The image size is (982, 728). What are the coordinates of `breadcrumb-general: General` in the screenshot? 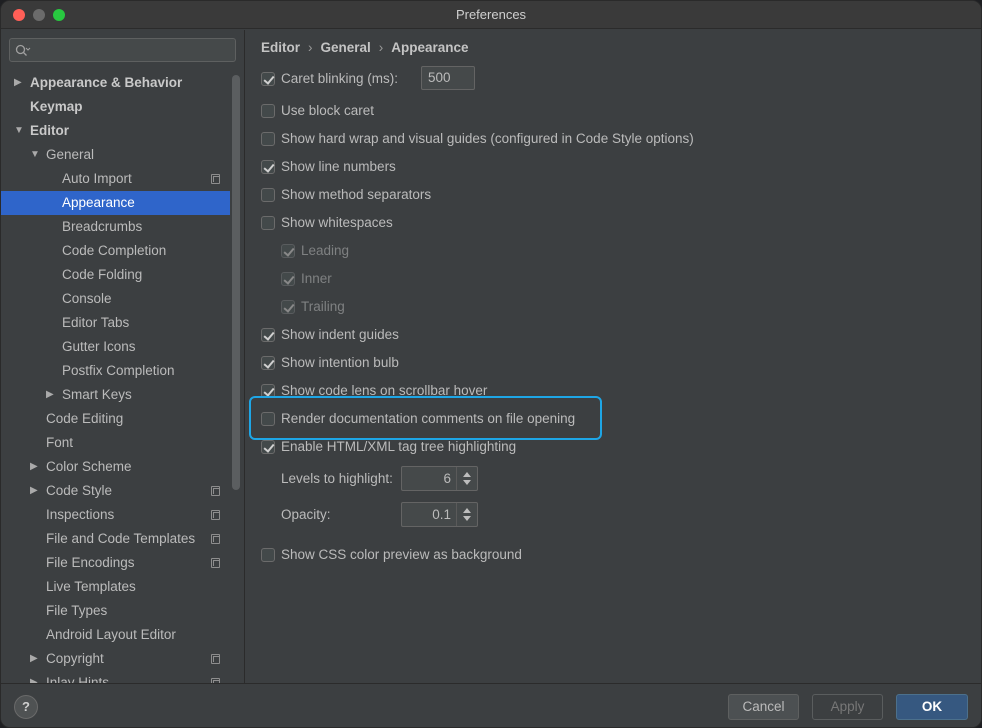 It's located at (346, 47).